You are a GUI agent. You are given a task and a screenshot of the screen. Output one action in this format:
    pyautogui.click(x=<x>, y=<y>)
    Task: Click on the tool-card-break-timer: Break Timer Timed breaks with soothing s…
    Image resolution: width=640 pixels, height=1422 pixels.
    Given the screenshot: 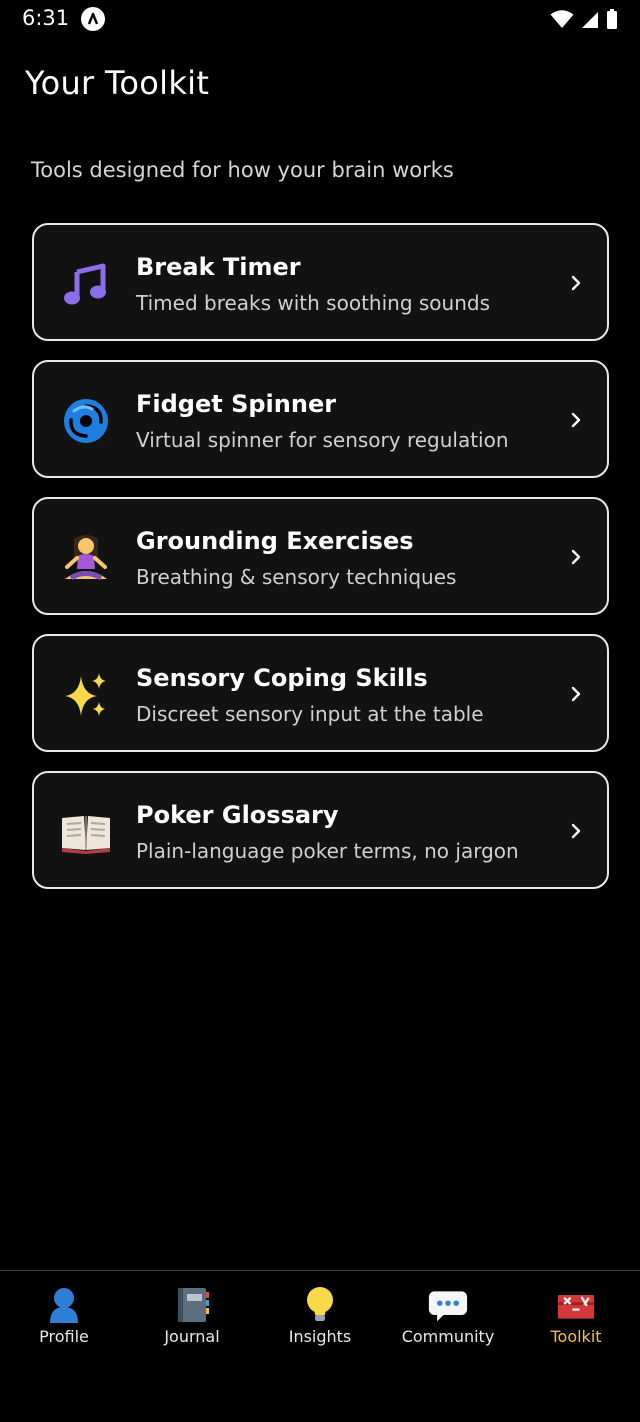 What is the action you would take?
    pyautogui.click(x=320, y=282)
    